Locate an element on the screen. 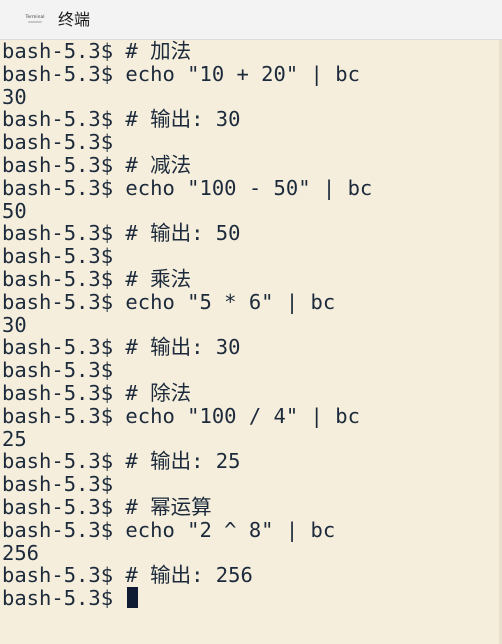  terminal-line: bash-5.3$ # 除法 is located at coordinates (97, 392).